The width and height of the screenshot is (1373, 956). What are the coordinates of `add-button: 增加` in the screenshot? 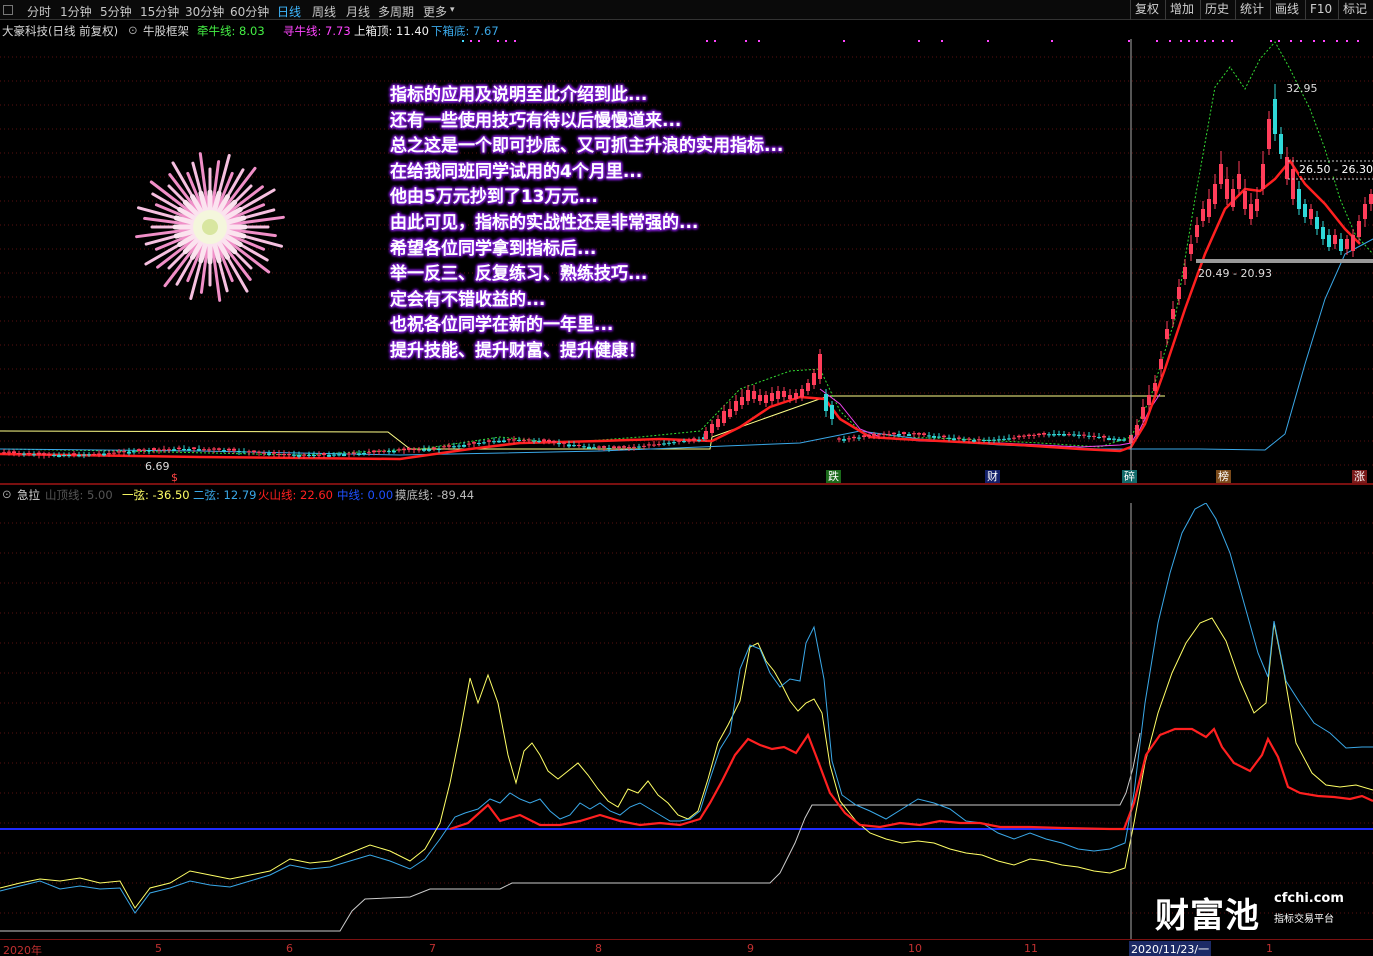 It's located at (1181, 10).